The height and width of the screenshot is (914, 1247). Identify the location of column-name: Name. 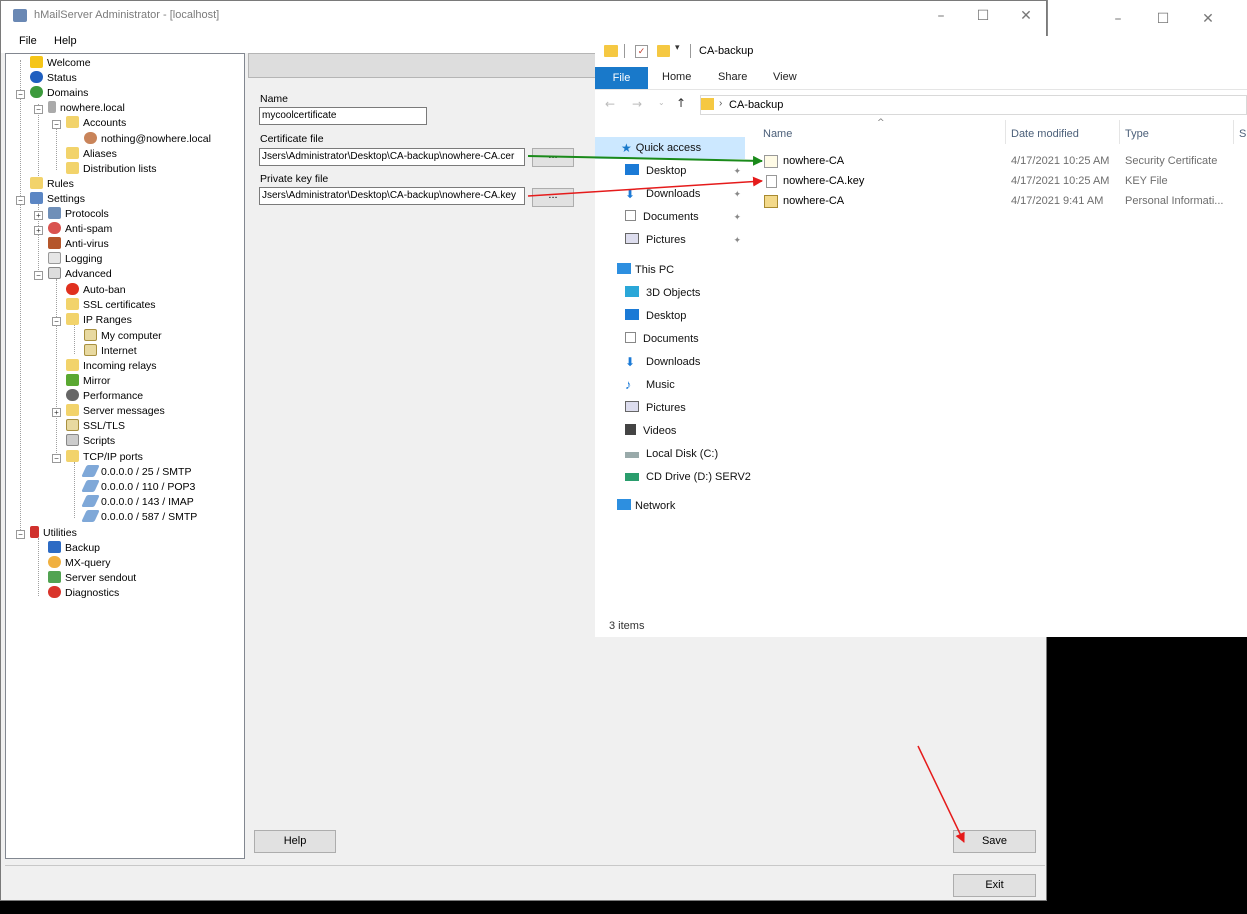
(777, 134).